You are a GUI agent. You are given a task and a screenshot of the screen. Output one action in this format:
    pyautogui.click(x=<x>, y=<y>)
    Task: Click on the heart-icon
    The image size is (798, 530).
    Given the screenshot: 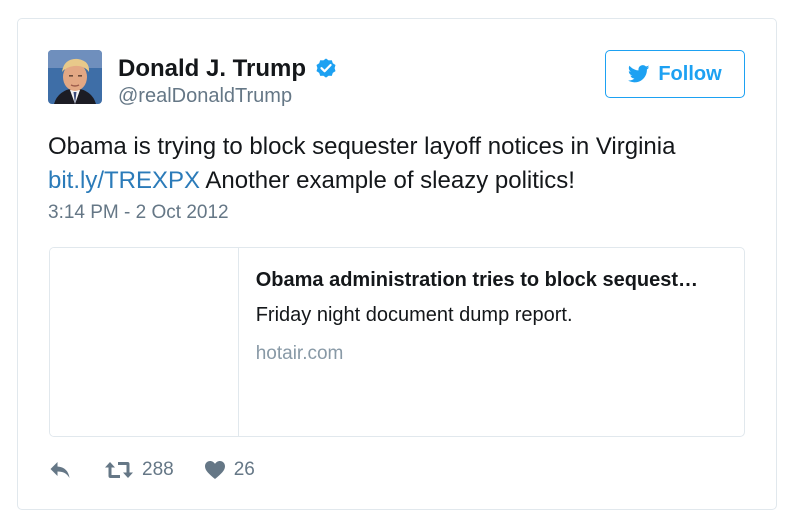 What is the action you would take?
    pyautogui.click(x=214, y=470)
    